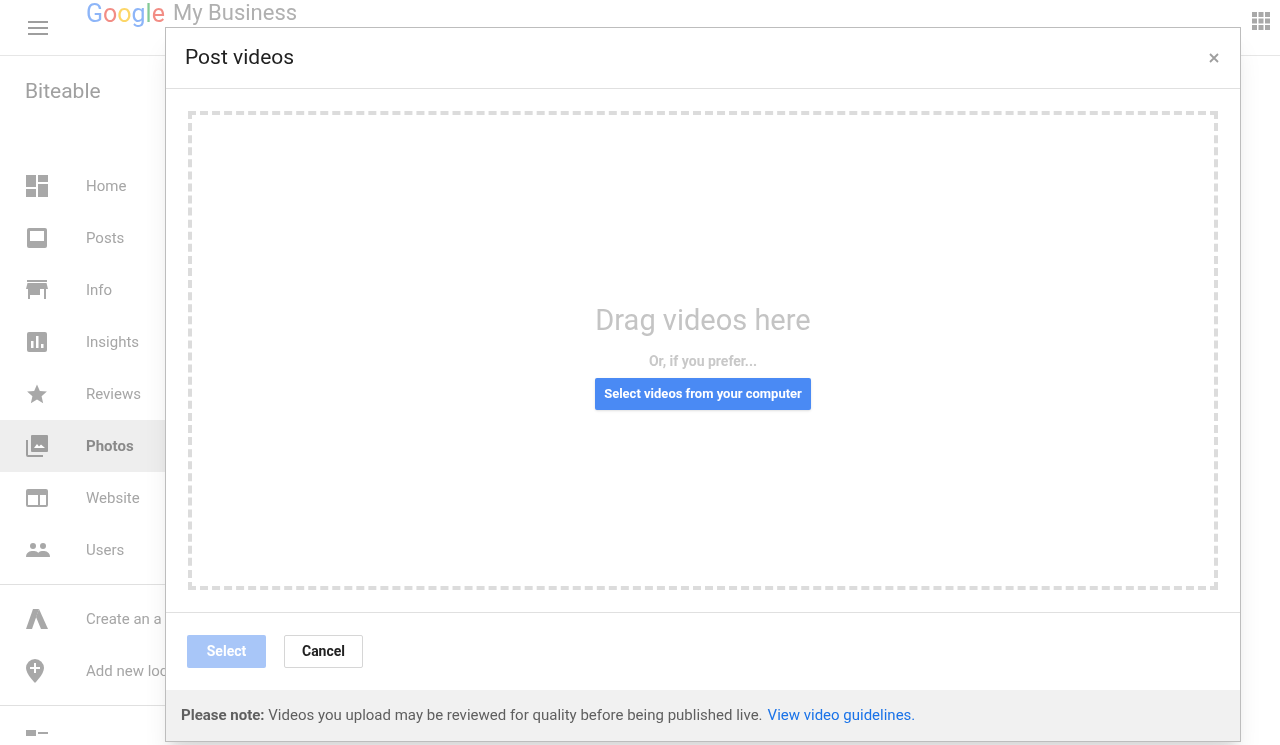  I want to click on dashboard-icon, so click(37, 186).